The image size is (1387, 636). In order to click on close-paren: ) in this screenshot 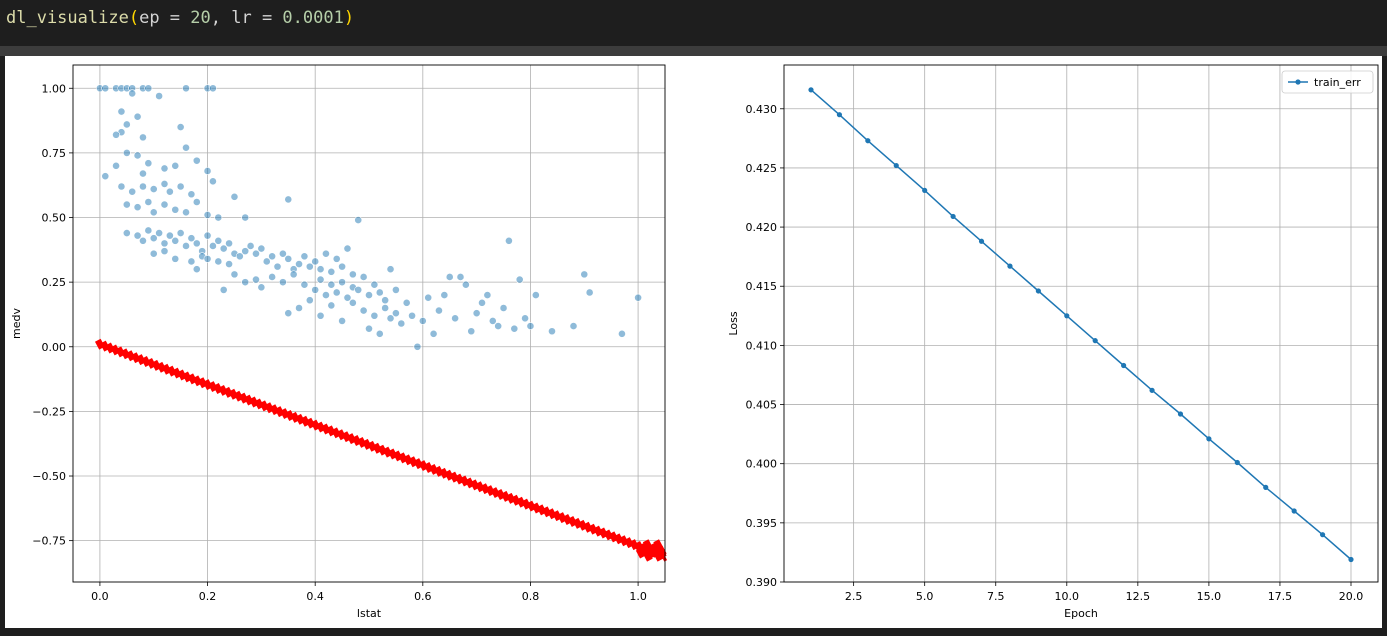, I will do `click(349, 18)`.